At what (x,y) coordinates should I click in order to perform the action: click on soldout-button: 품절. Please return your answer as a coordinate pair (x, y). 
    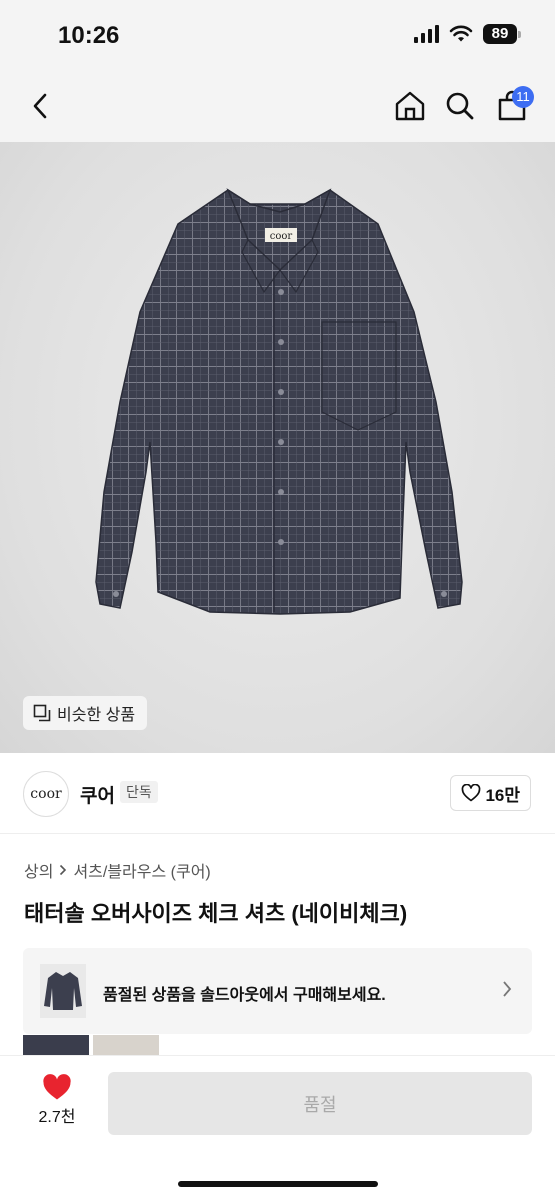
    Looking at the image, I should click on (320, 1103).